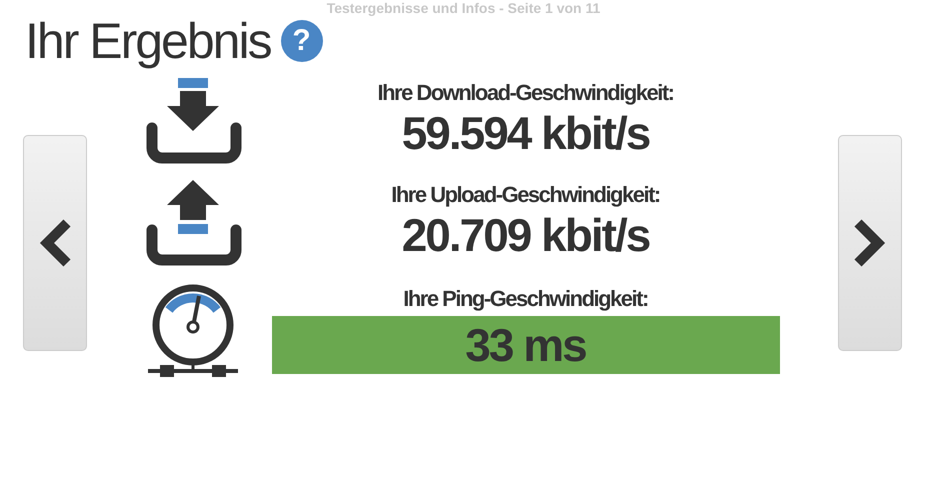 Image resolution: width=927 pixels, height=488 pixels. What do you see at coordinates (525, 195) in the screenshot?
I see `result-label: Ihre Upload-Geschwindigkeit:` at bounding box center [525, 195].